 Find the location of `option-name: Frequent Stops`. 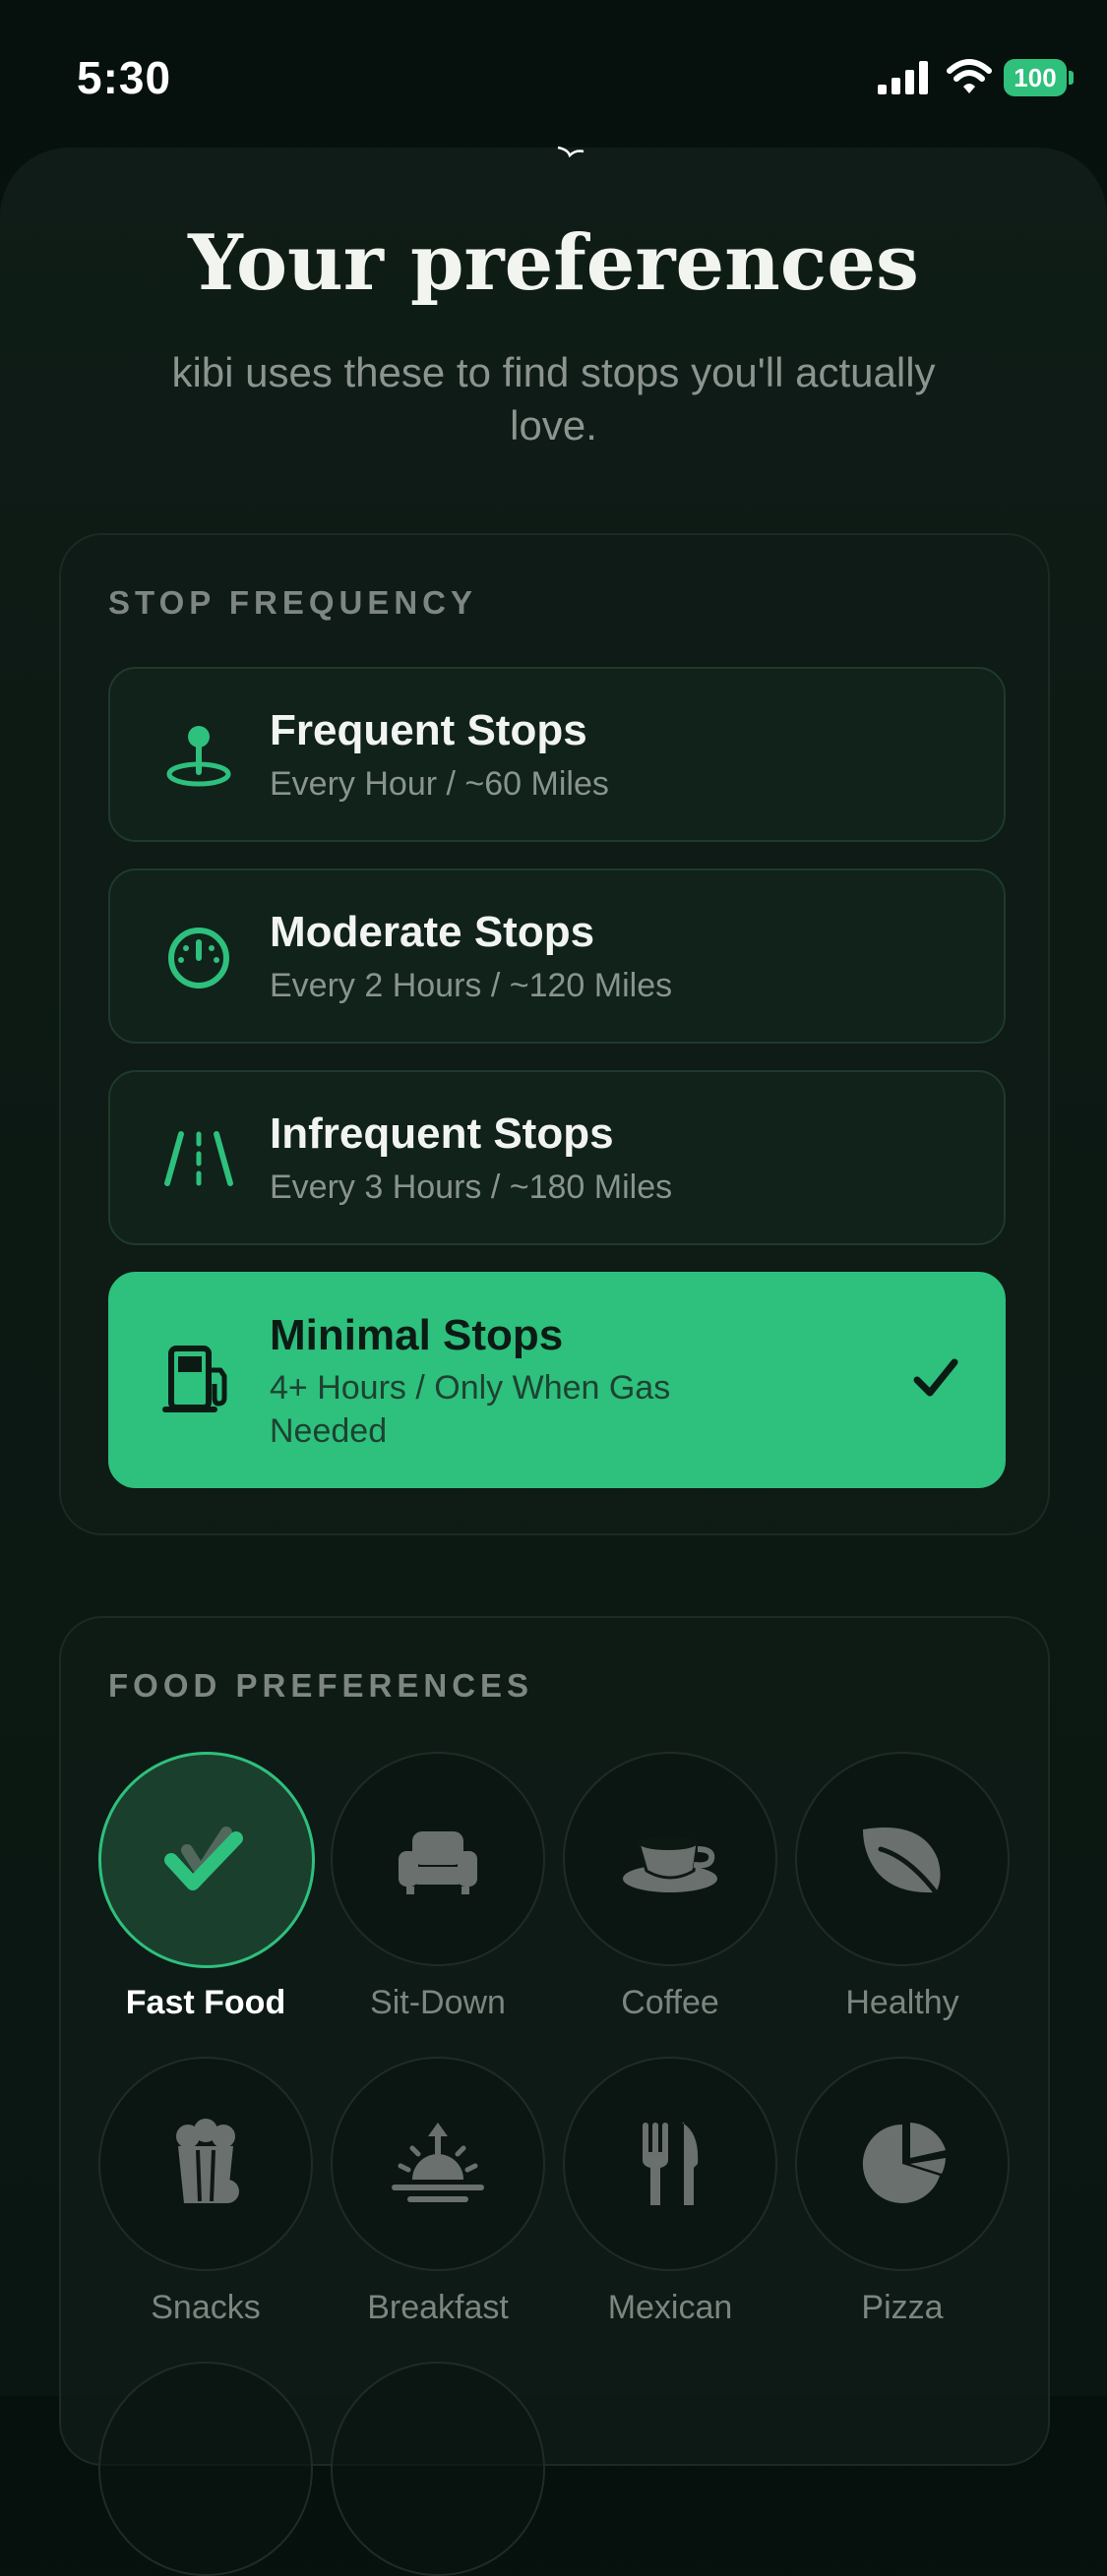

option-name: Frequent Stops is located at coordinates (428, 730).